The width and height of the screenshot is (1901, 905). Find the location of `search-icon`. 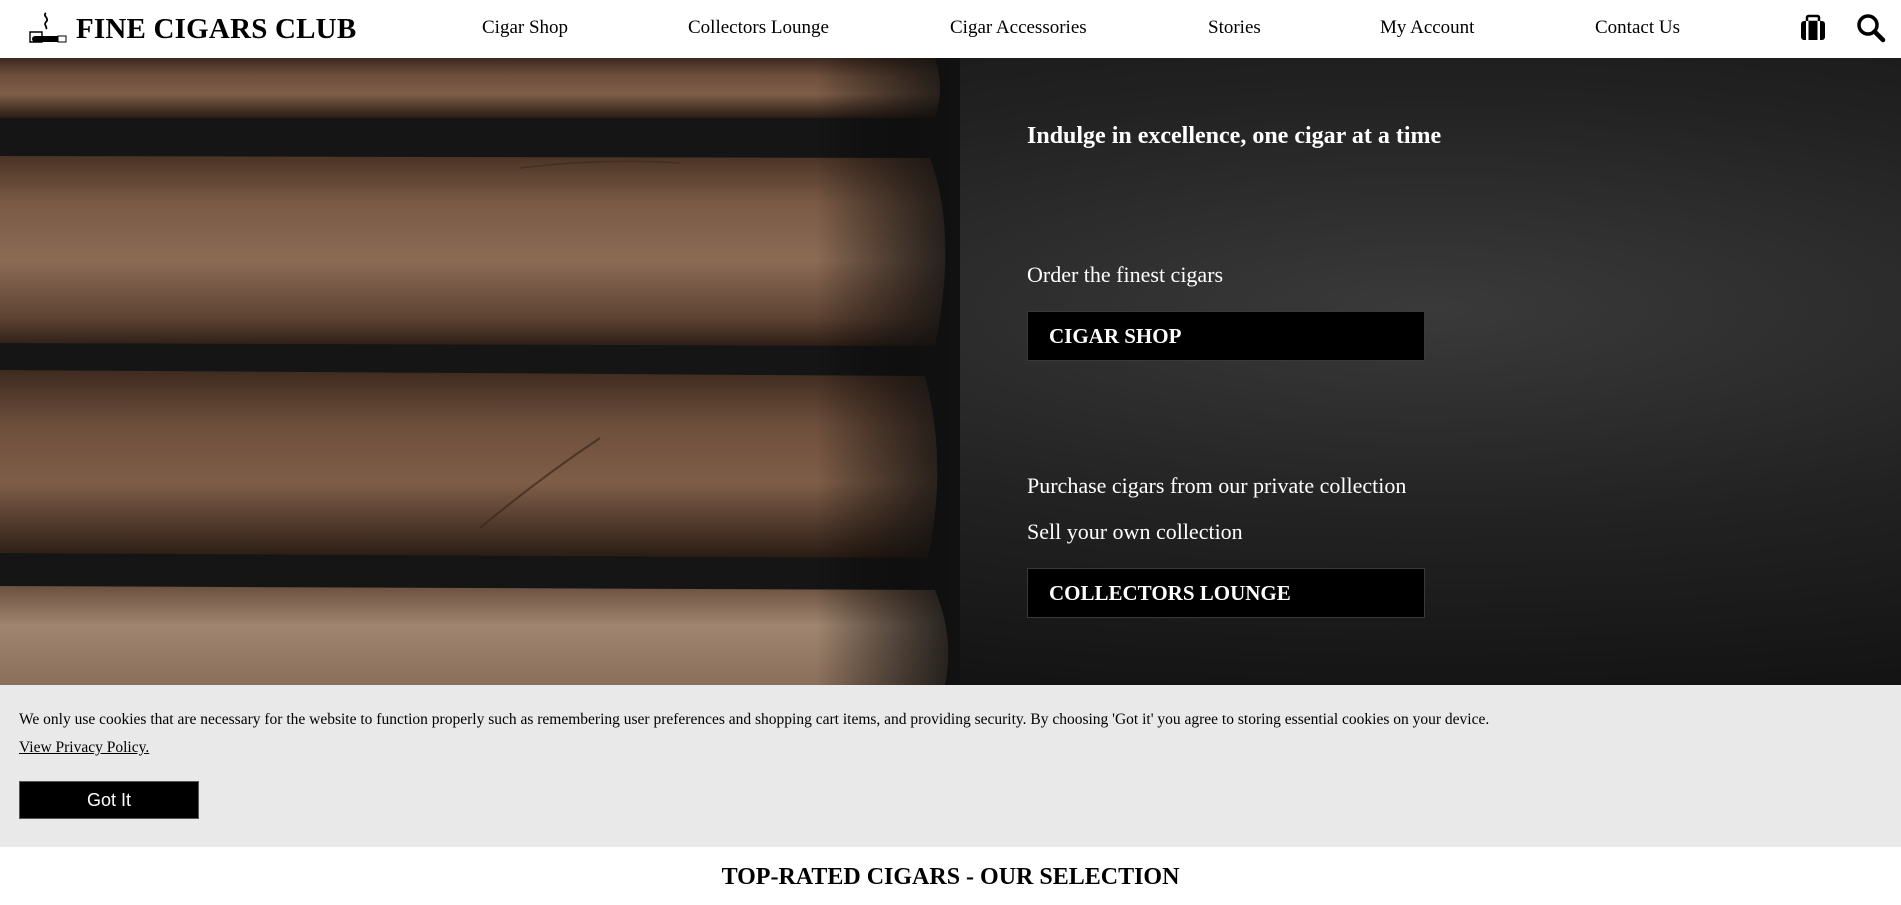

search-icon is located at coordinates (1871, 28).